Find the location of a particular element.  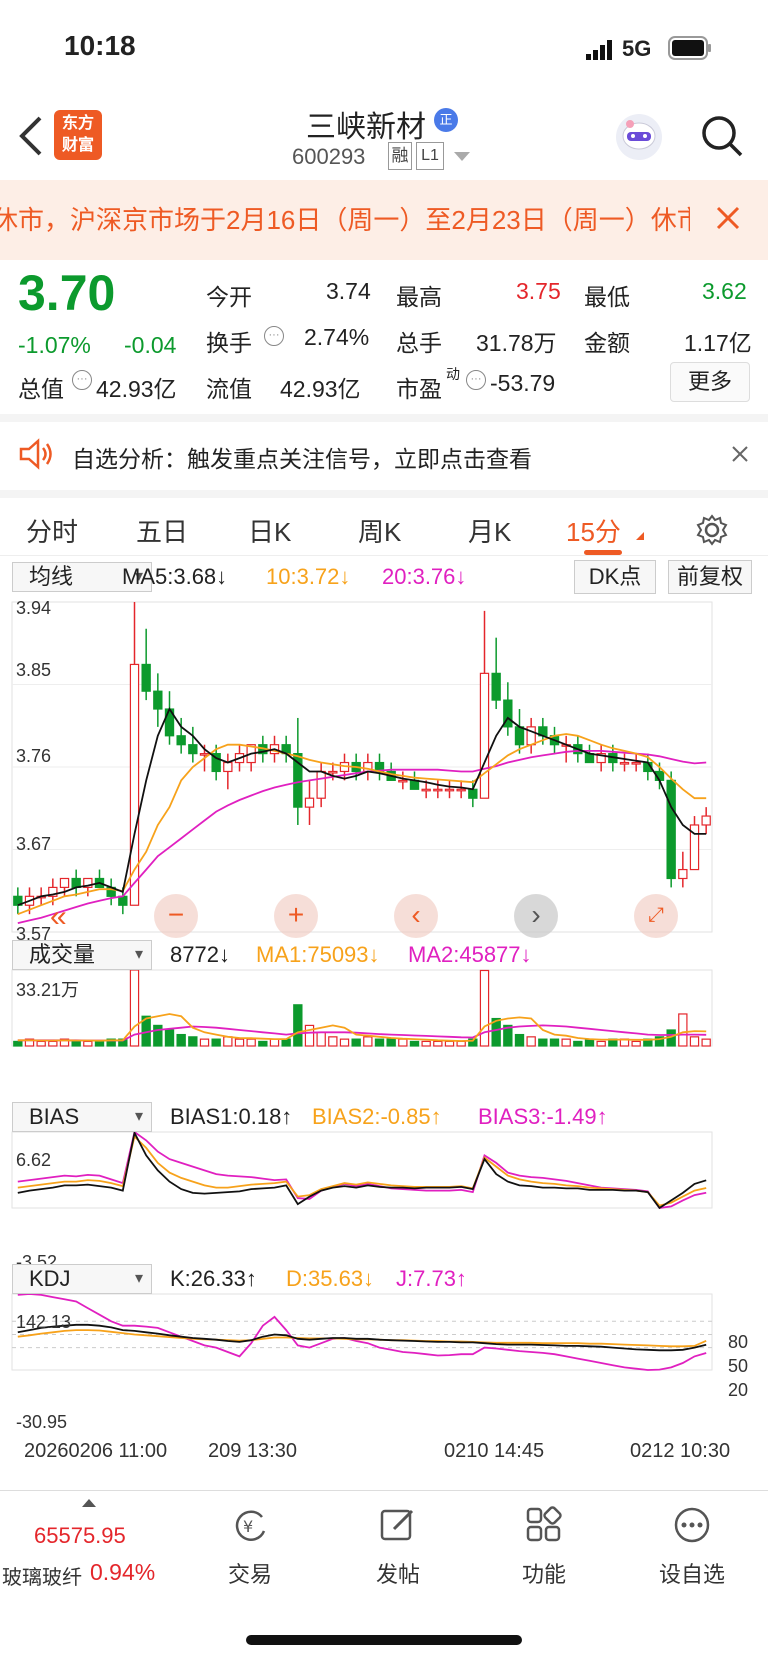

scroll-right-button: › is located at coordinates (536, 916).